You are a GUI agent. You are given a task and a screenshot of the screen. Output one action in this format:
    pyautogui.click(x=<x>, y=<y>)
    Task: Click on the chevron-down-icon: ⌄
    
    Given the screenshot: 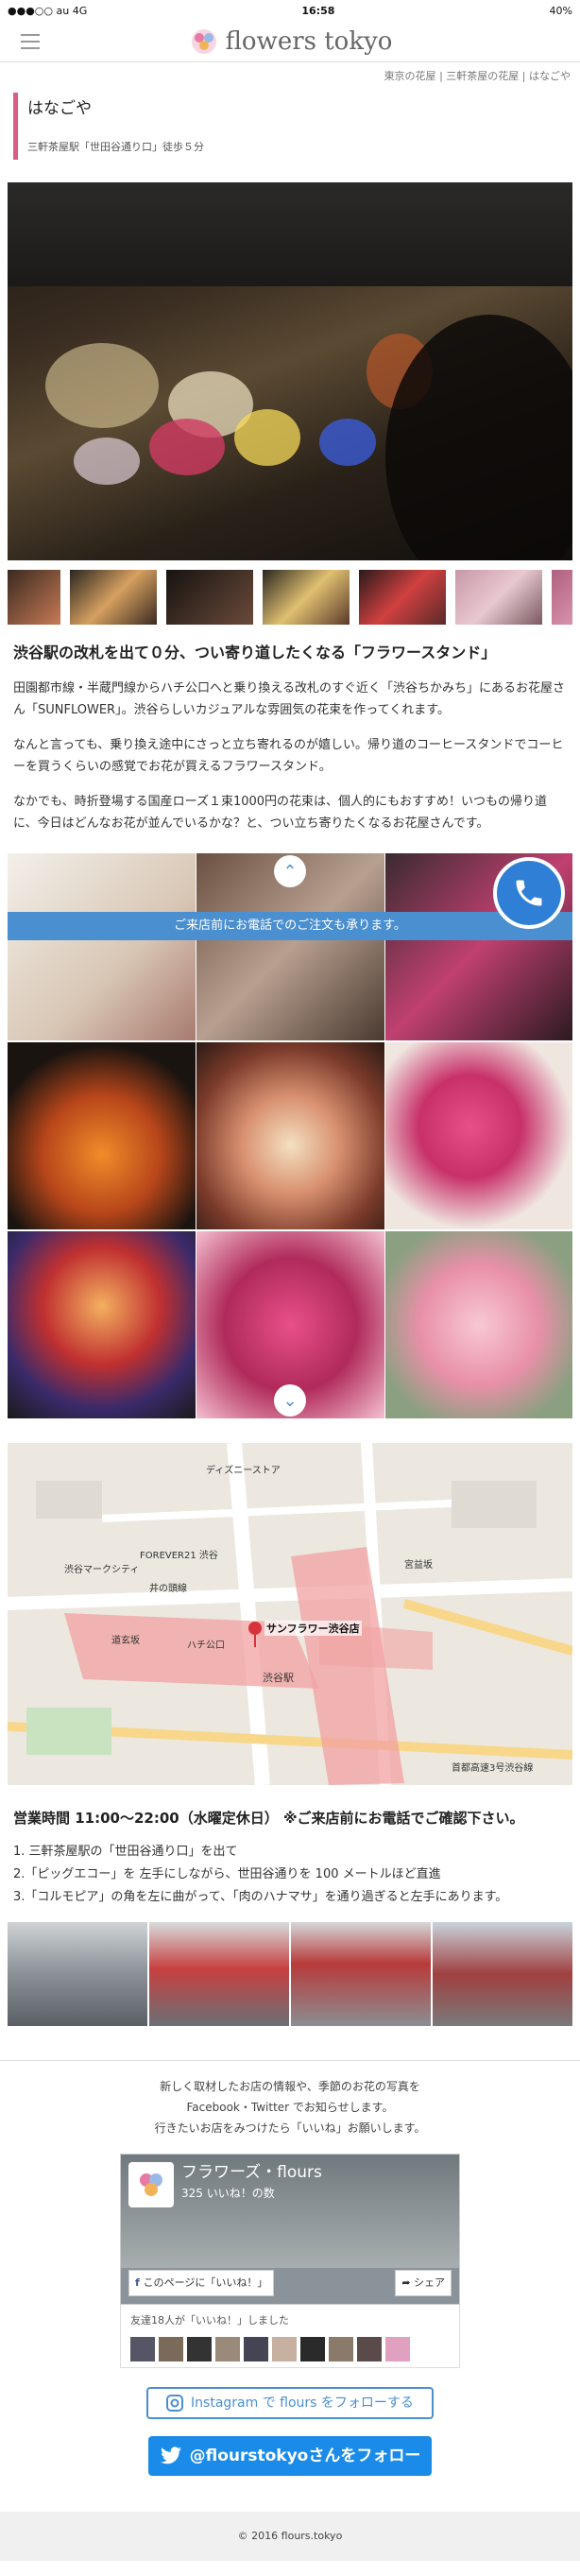 What is the action you would take?
    pyautogui.click(x=290, y=1400)
    